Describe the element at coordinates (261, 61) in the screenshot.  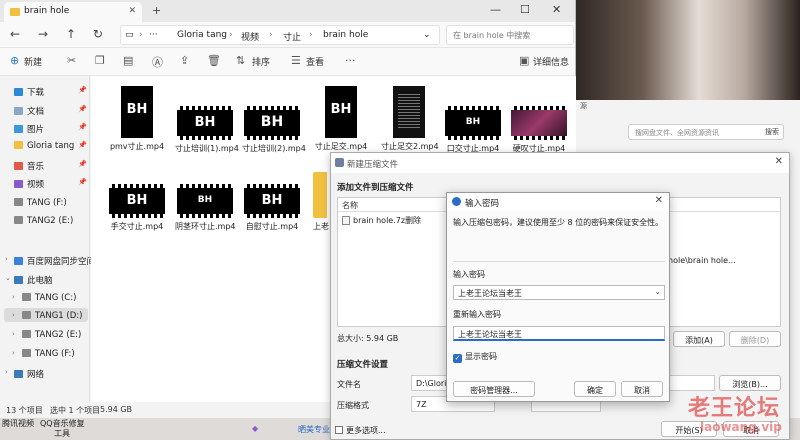
I see `sort-button: 排序` at that location.